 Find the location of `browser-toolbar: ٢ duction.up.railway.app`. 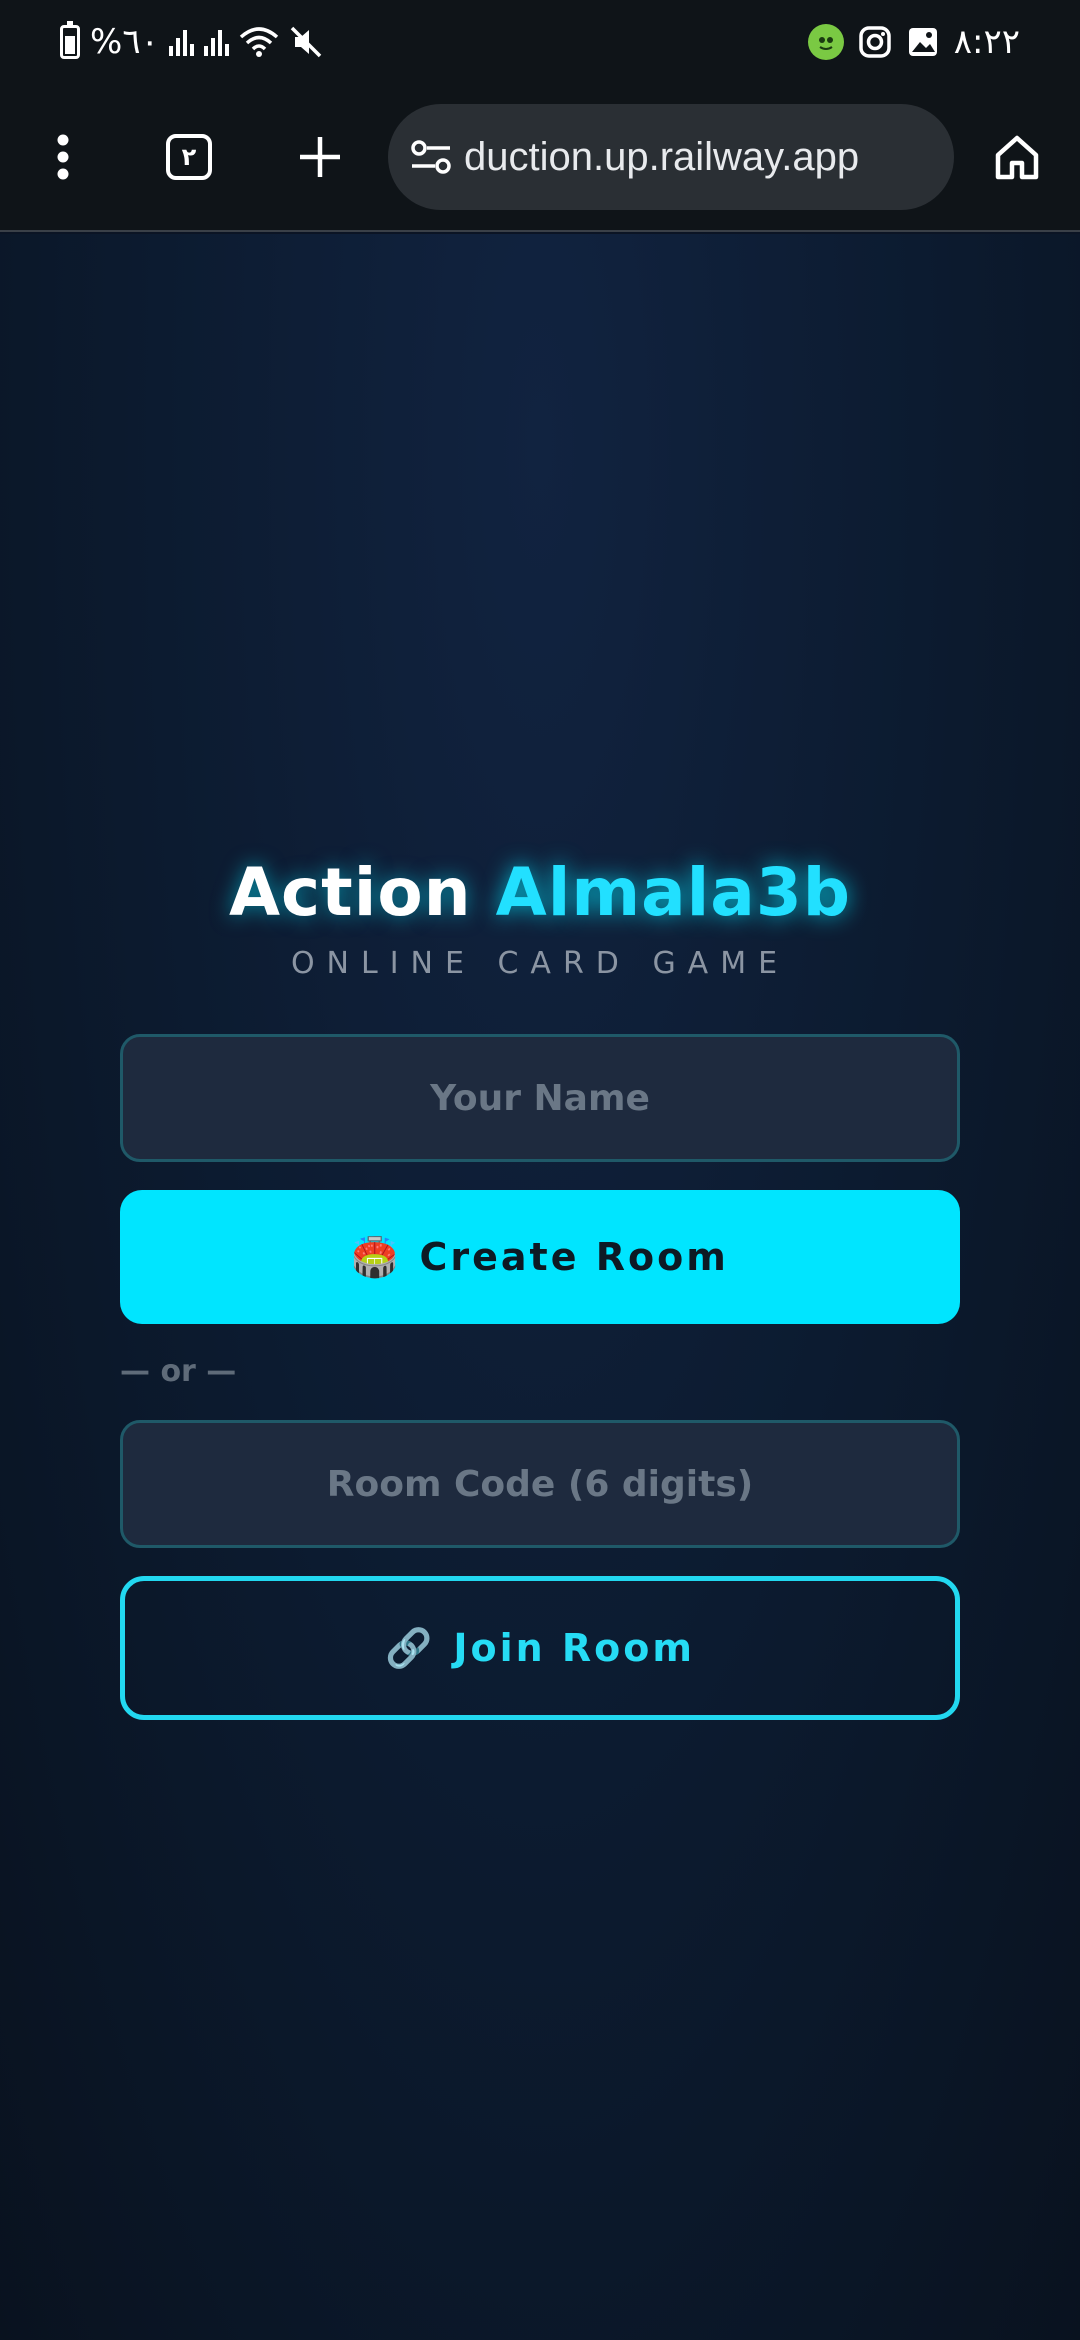

browser-toolbar: ٢ duction.up.railway.app is located at coordinates (540, 157).